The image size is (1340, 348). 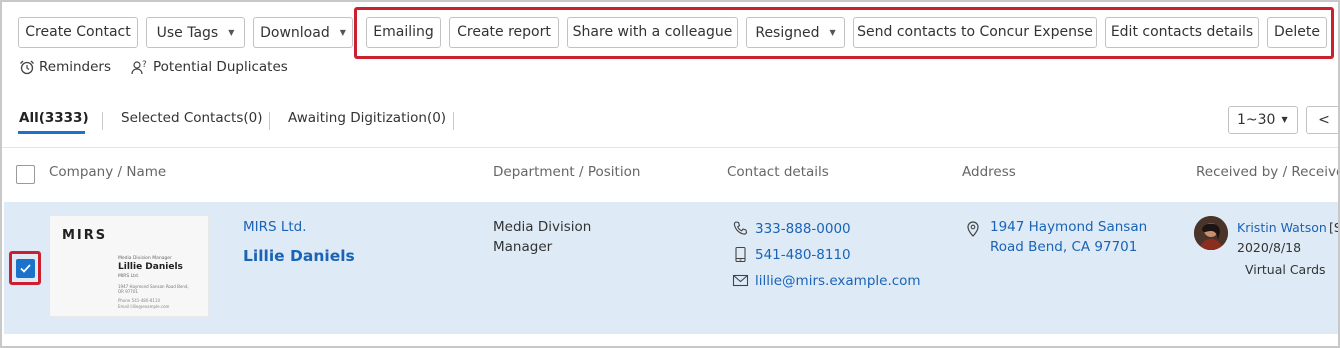 What do you see at coordinates (150, 267) in the screenshot?
I see `card-name: Lillie Daniels` at bounding box center [150, 267].